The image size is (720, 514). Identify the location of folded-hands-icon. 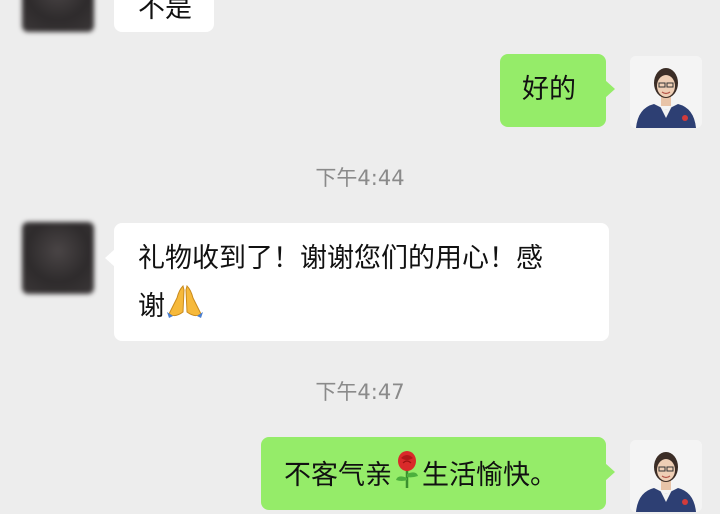
(185, 307).